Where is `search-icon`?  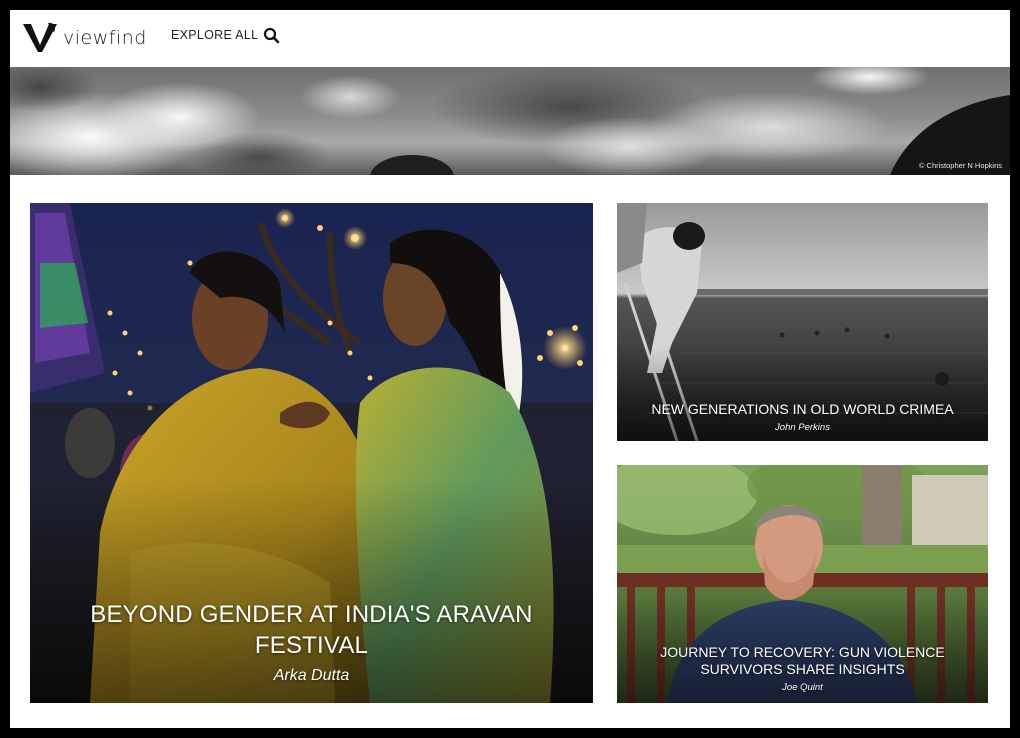
search-icon is located at coordinates (271, 35).